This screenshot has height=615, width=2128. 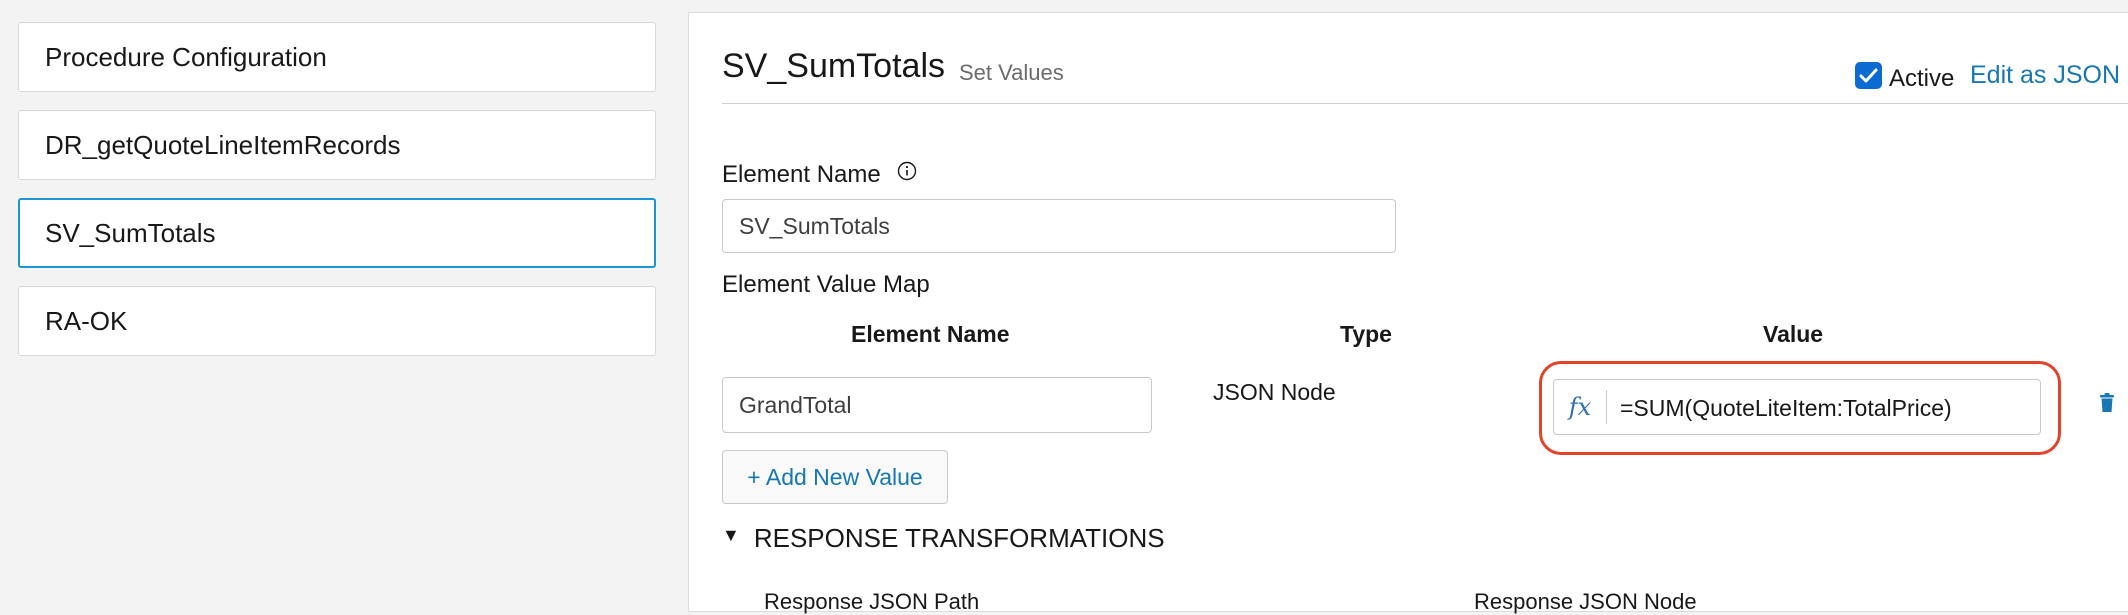 I want to click on step-item-dr-getquotelineitemrecords: DR_getQuoteLineItemRecords, so click(x=337, y=145).